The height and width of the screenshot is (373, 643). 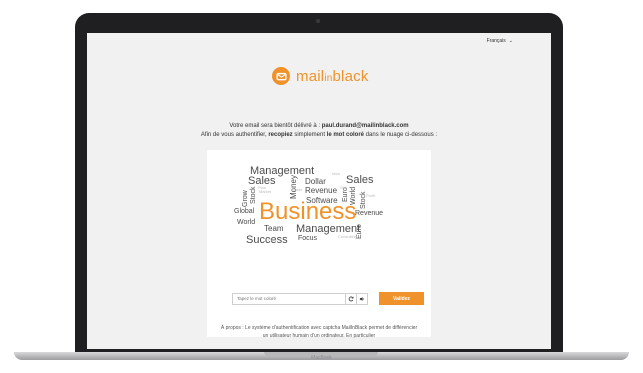 I want to click on language-selector: Français ⌄, so click(x=500, y=41).